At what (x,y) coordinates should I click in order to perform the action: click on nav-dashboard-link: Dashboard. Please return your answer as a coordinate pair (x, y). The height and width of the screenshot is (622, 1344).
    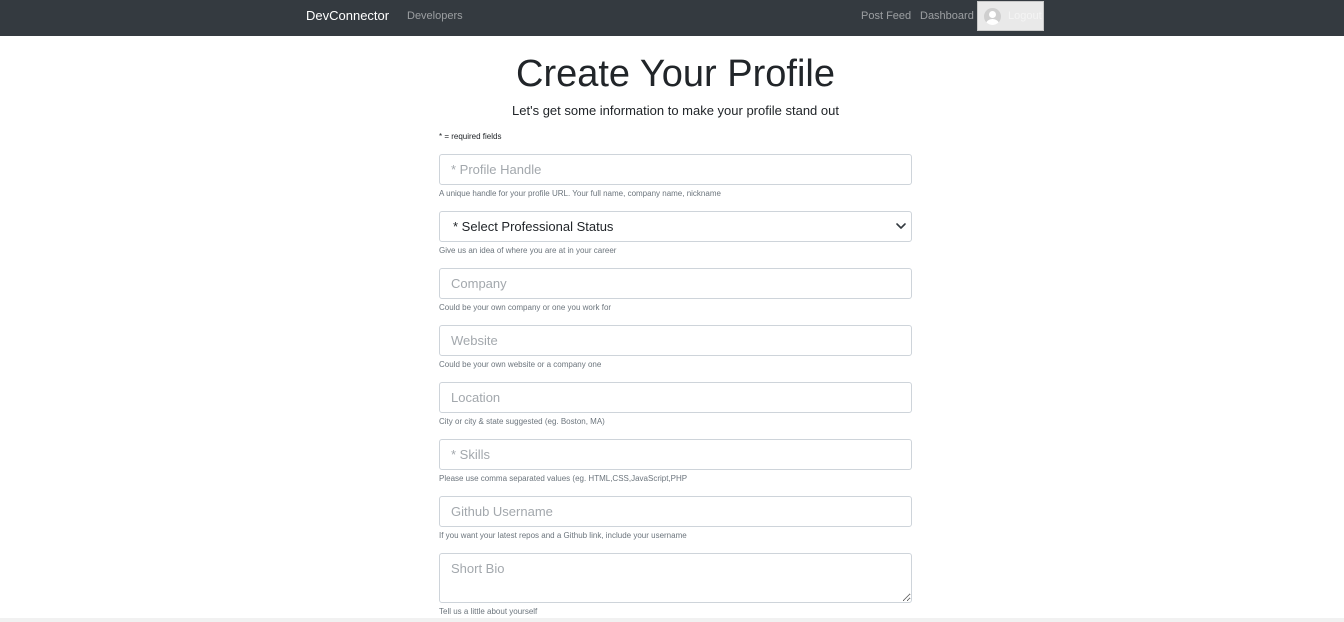
    Looking at the image, I should click on (947, 16).